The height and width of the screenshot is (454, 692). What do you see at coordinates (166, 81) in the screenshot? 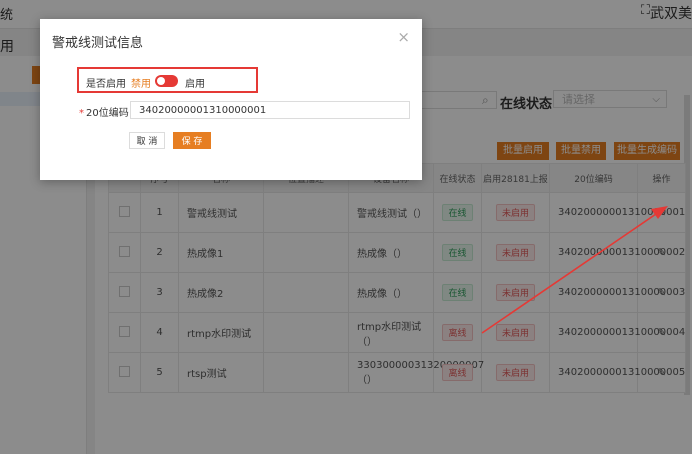
I see `enable-toggle` at bounding box center [166, 81].